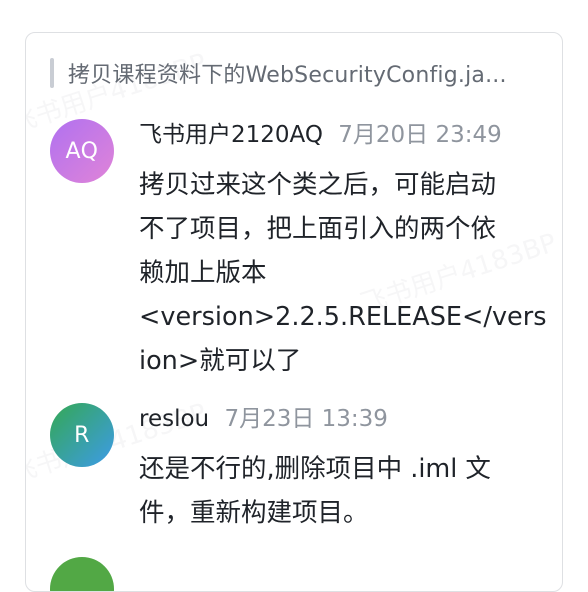 The image size is (588, 592). I want to click on comment-line: 不了项目，把上面引入的两个依, so click(318, 229).